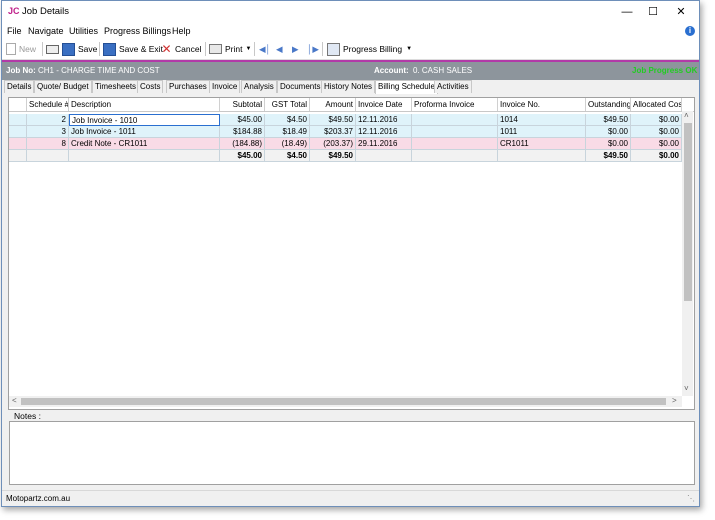 The width and height of the screenshot is (715, 520). What do you see at coordinates (144, 144) in the screenshot?
I see `cell-description: Credit Note - CR1011` at bounding box center [144, 144].